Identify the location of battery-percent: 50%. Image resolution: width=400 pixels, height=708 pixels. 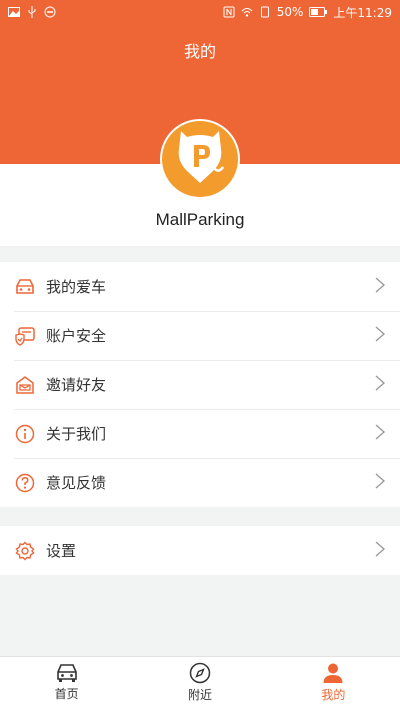
(290, 12).